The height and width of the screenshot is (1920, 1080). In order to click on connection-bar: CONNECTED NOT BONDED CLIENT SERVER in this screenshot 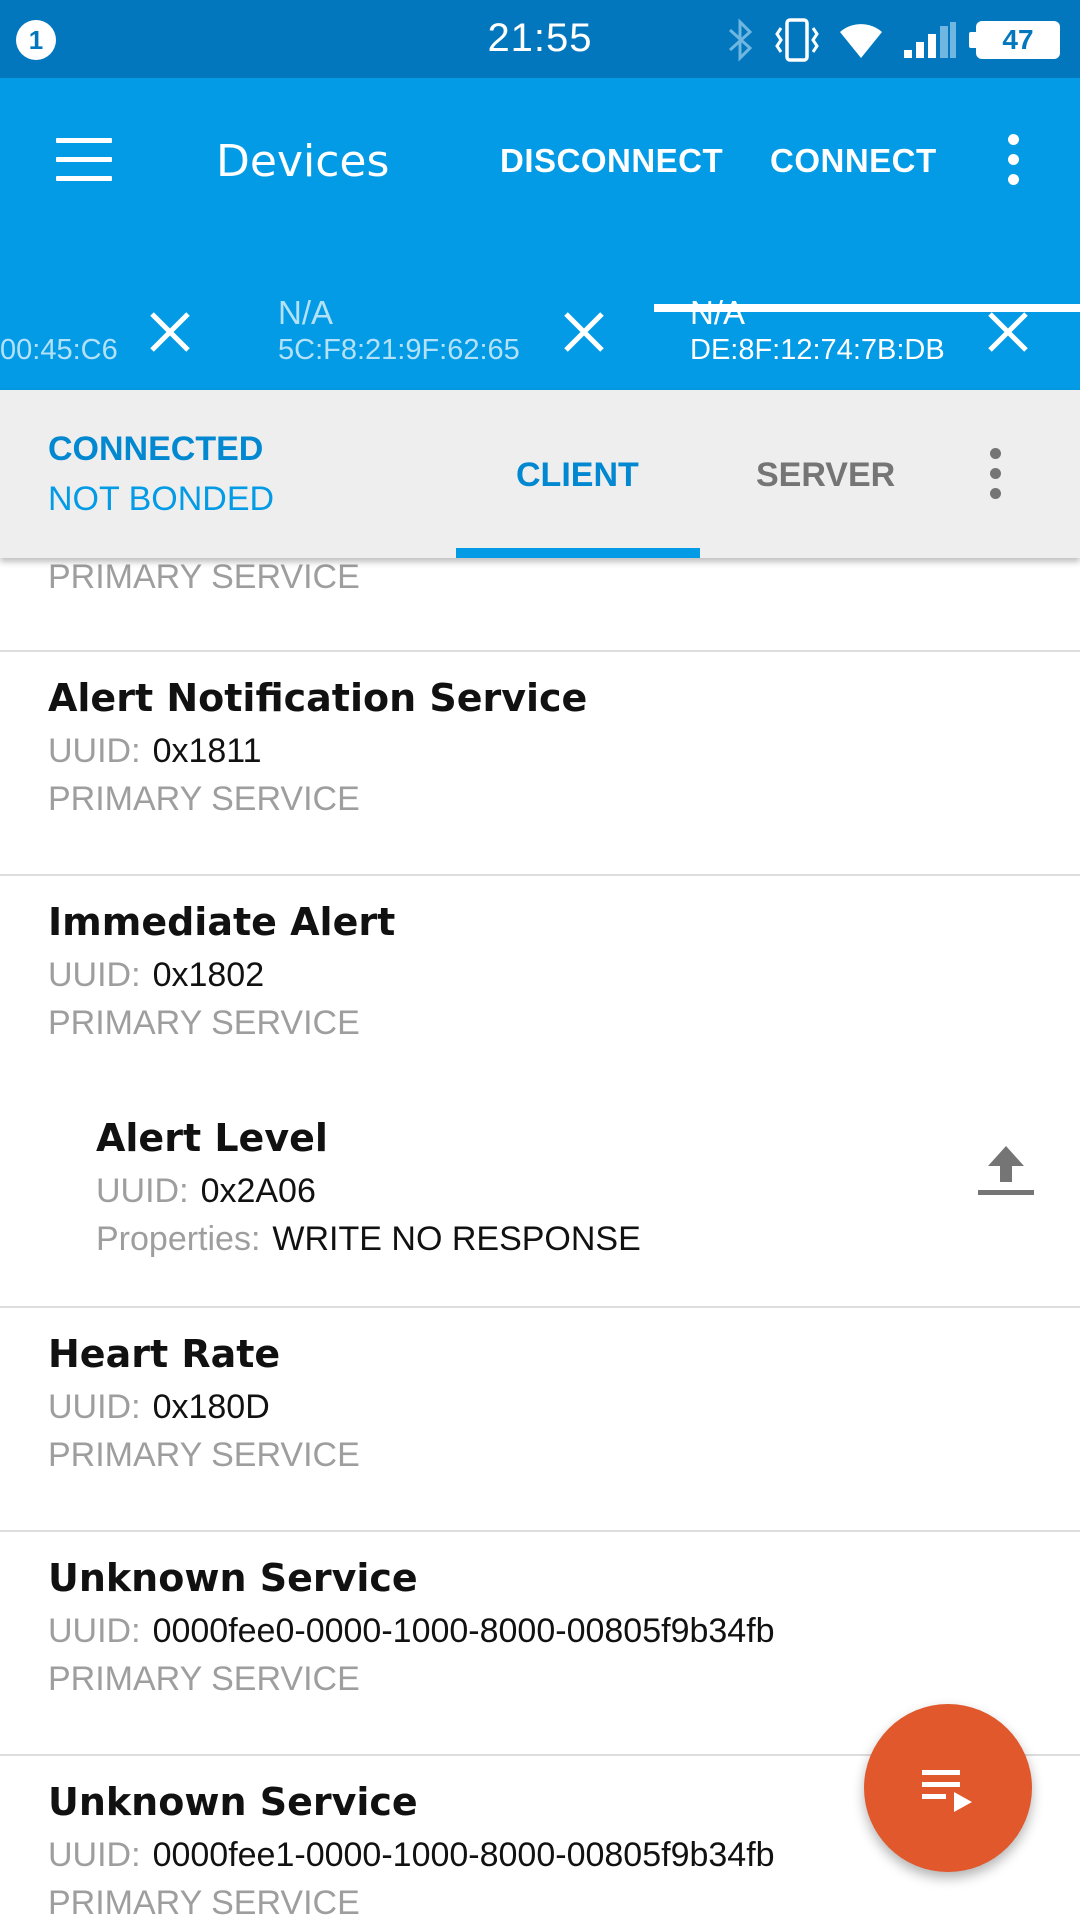, I will do `click(540, 474)`.